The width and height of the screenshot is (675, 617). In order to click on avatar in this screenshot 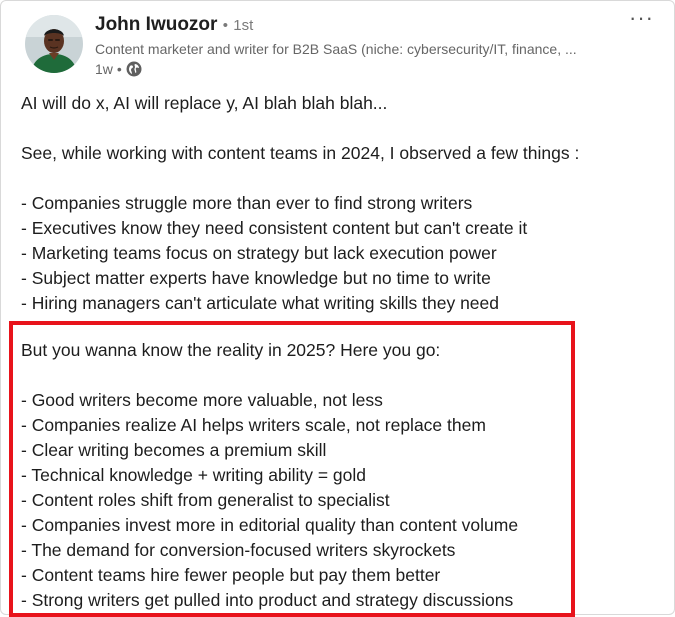, I will do `click(54, 44)`.